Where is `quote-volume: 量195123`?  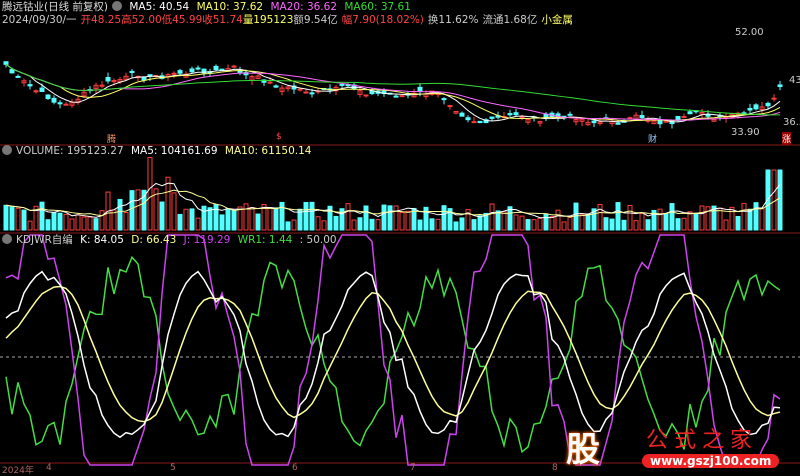
quote-volume: 量195123 is located at coordinates (268, 20).